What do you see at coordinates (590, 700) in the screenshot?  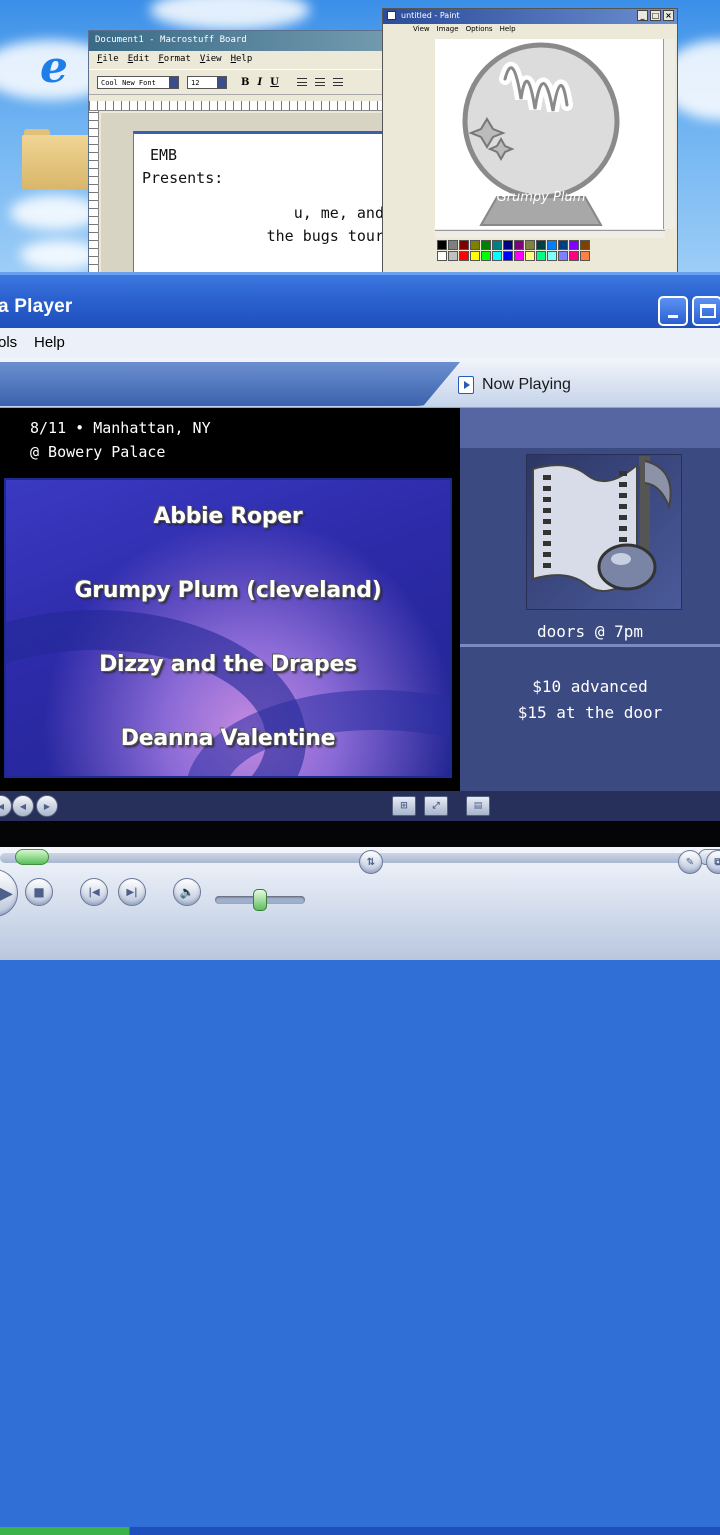 I see `ticket-prices: $10 advanced $15 at the door` at bounding box center [590, 700].